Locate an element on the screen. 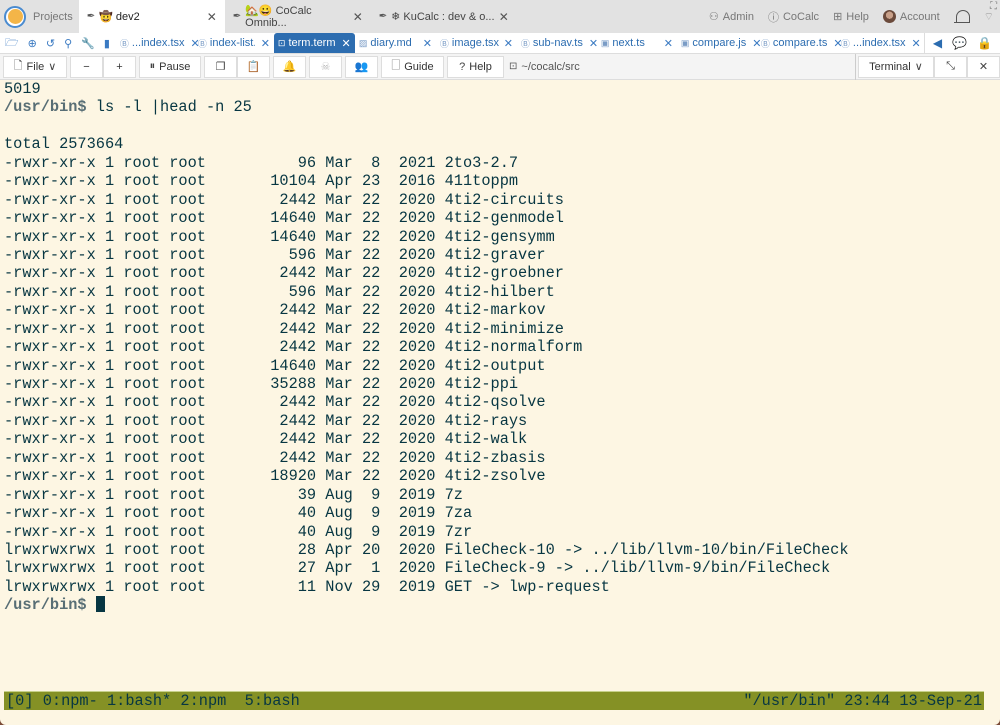  cocalc-logo is located at coordinates (15, 16).